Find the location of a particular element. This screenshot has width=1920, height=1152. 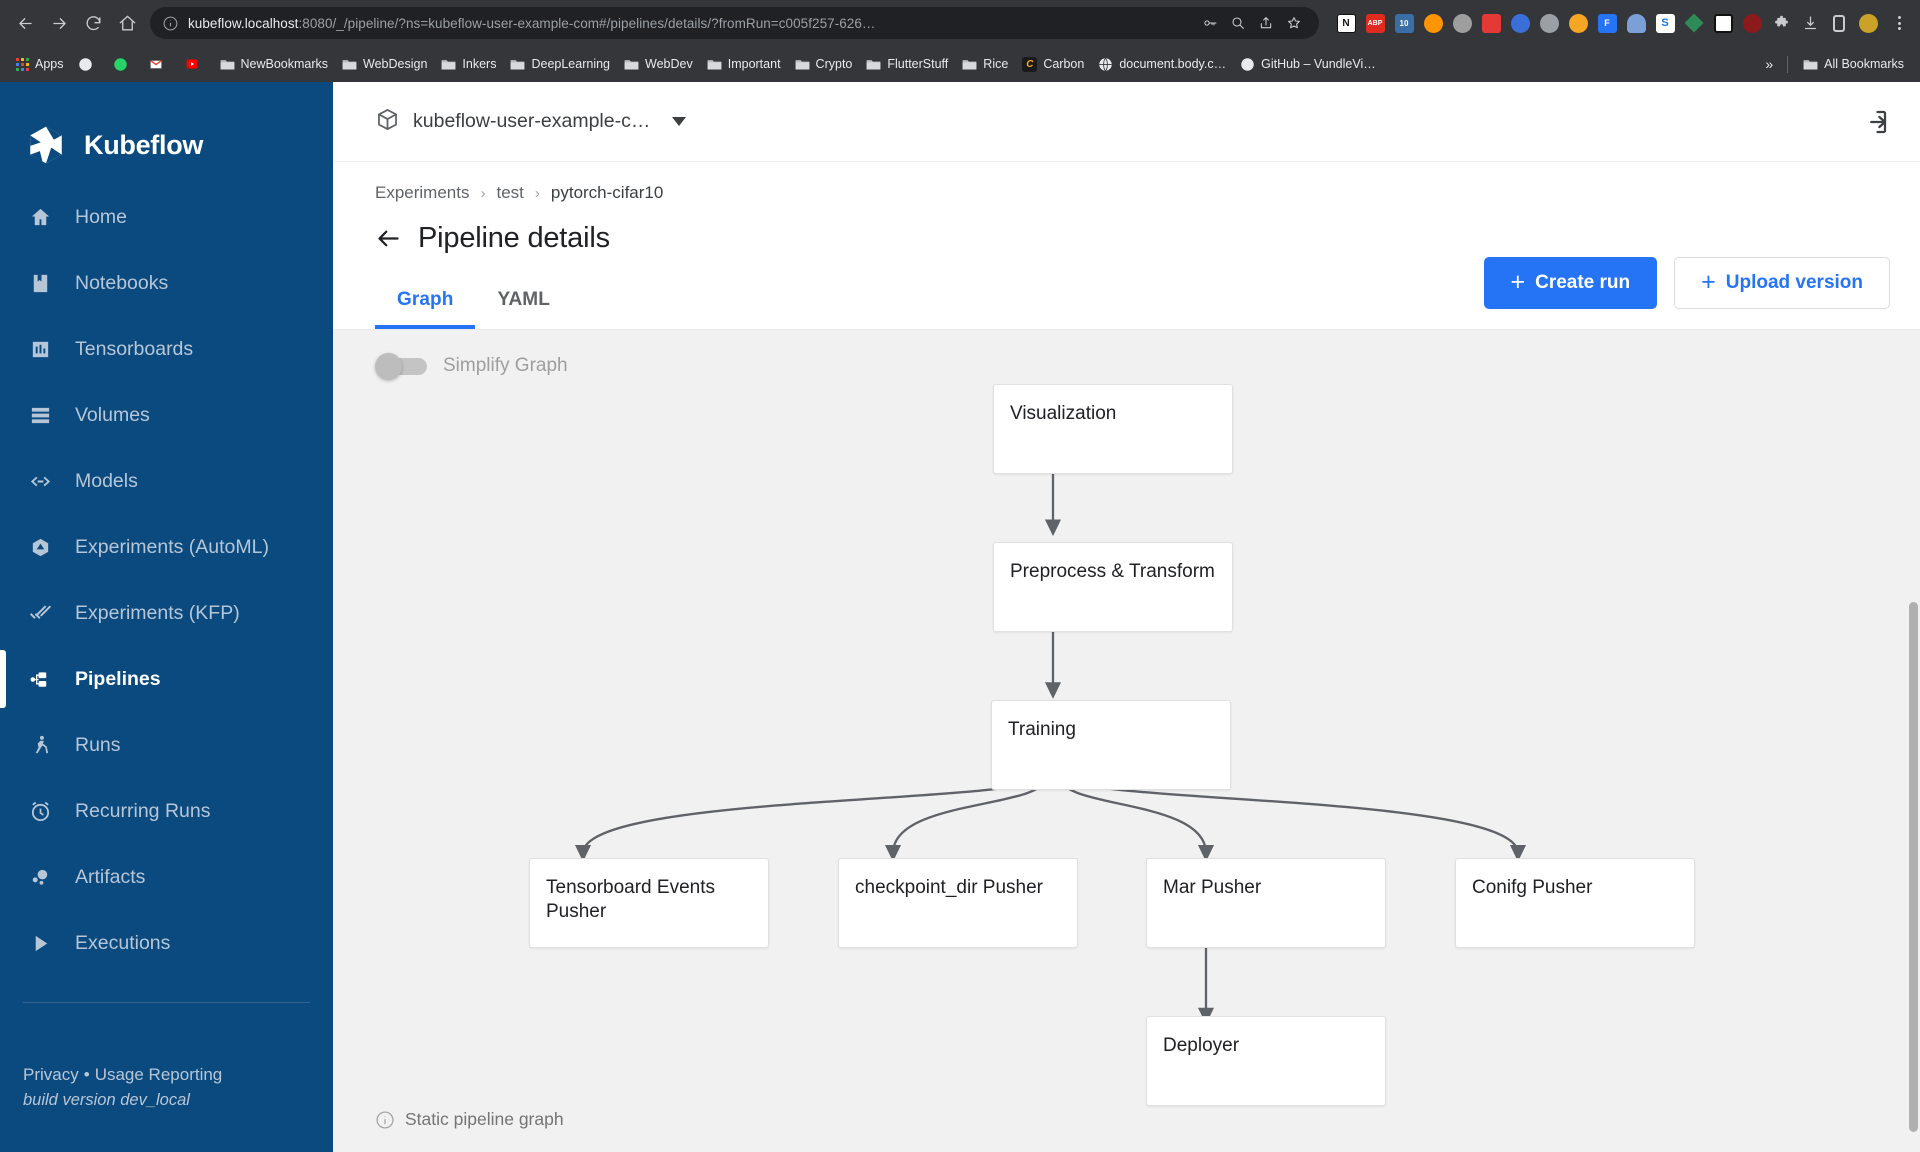

graph-node-tensorboard-events-pusher: Tensorboard Events Pusher is located at coordinates (649, 903).